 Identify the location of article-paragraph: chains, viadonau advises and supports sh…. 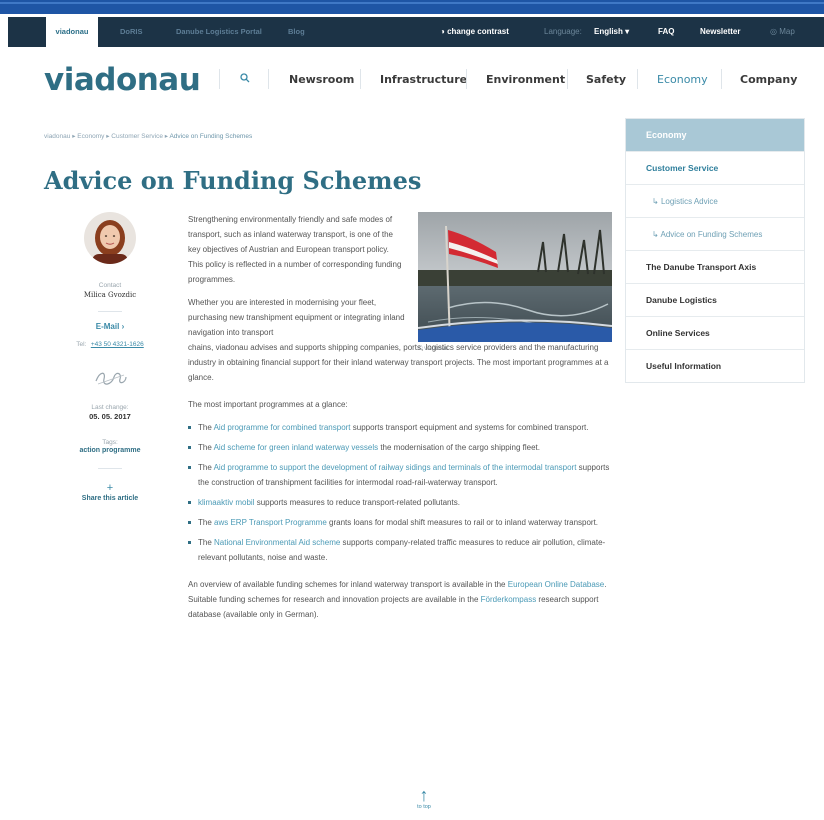
(398, 362).